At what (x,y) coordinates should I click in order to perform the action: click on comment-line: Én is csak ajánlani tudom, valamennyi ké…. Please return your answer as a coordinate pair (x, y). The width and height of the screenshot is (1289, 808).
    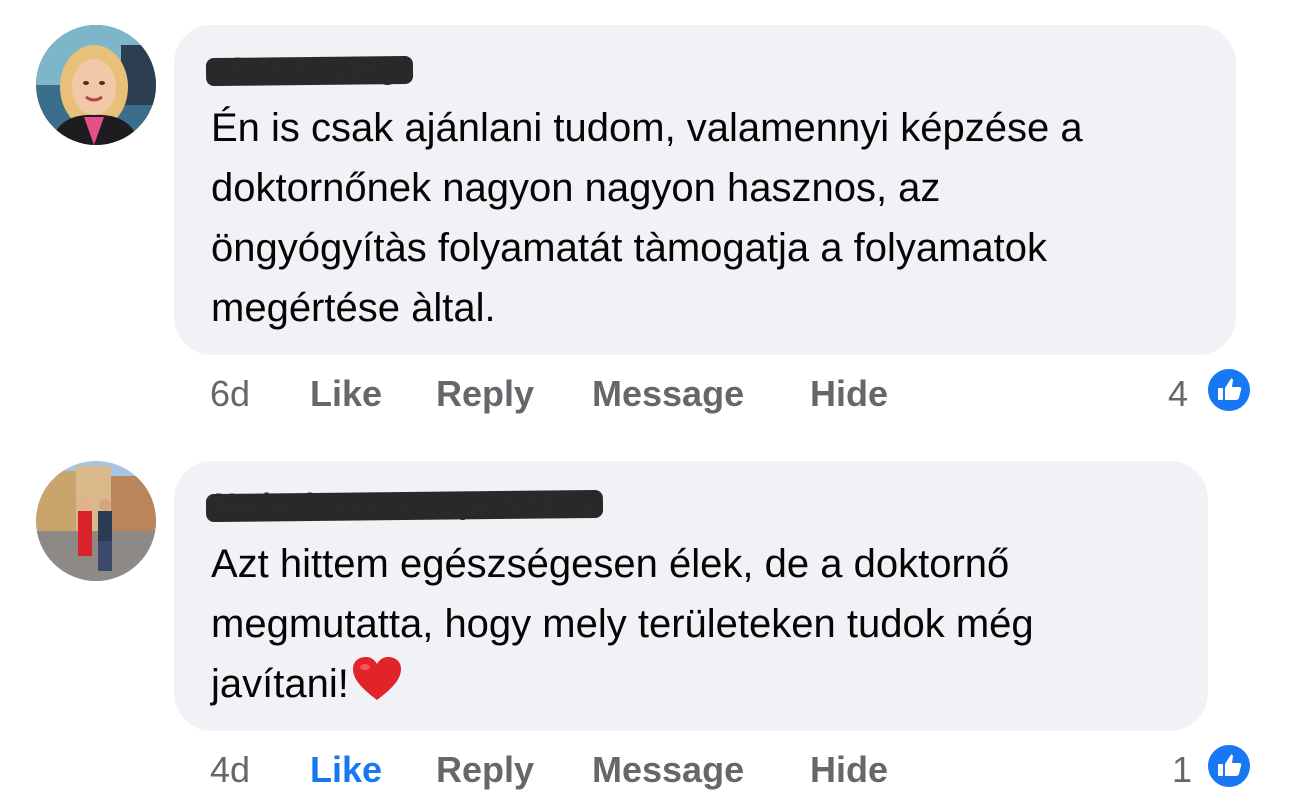
    Looking at the image, I should click on (647, 128).